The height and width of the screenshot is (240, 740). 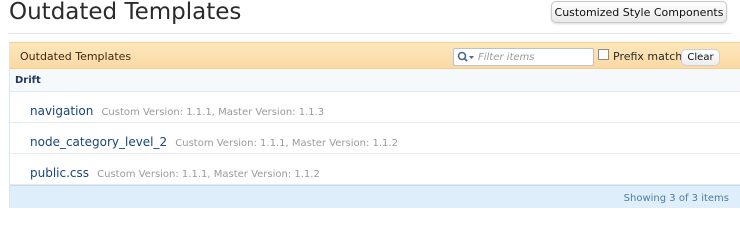 I want to click on customized-style-components-button: Customized Style Components, so click(x=639, y=12).